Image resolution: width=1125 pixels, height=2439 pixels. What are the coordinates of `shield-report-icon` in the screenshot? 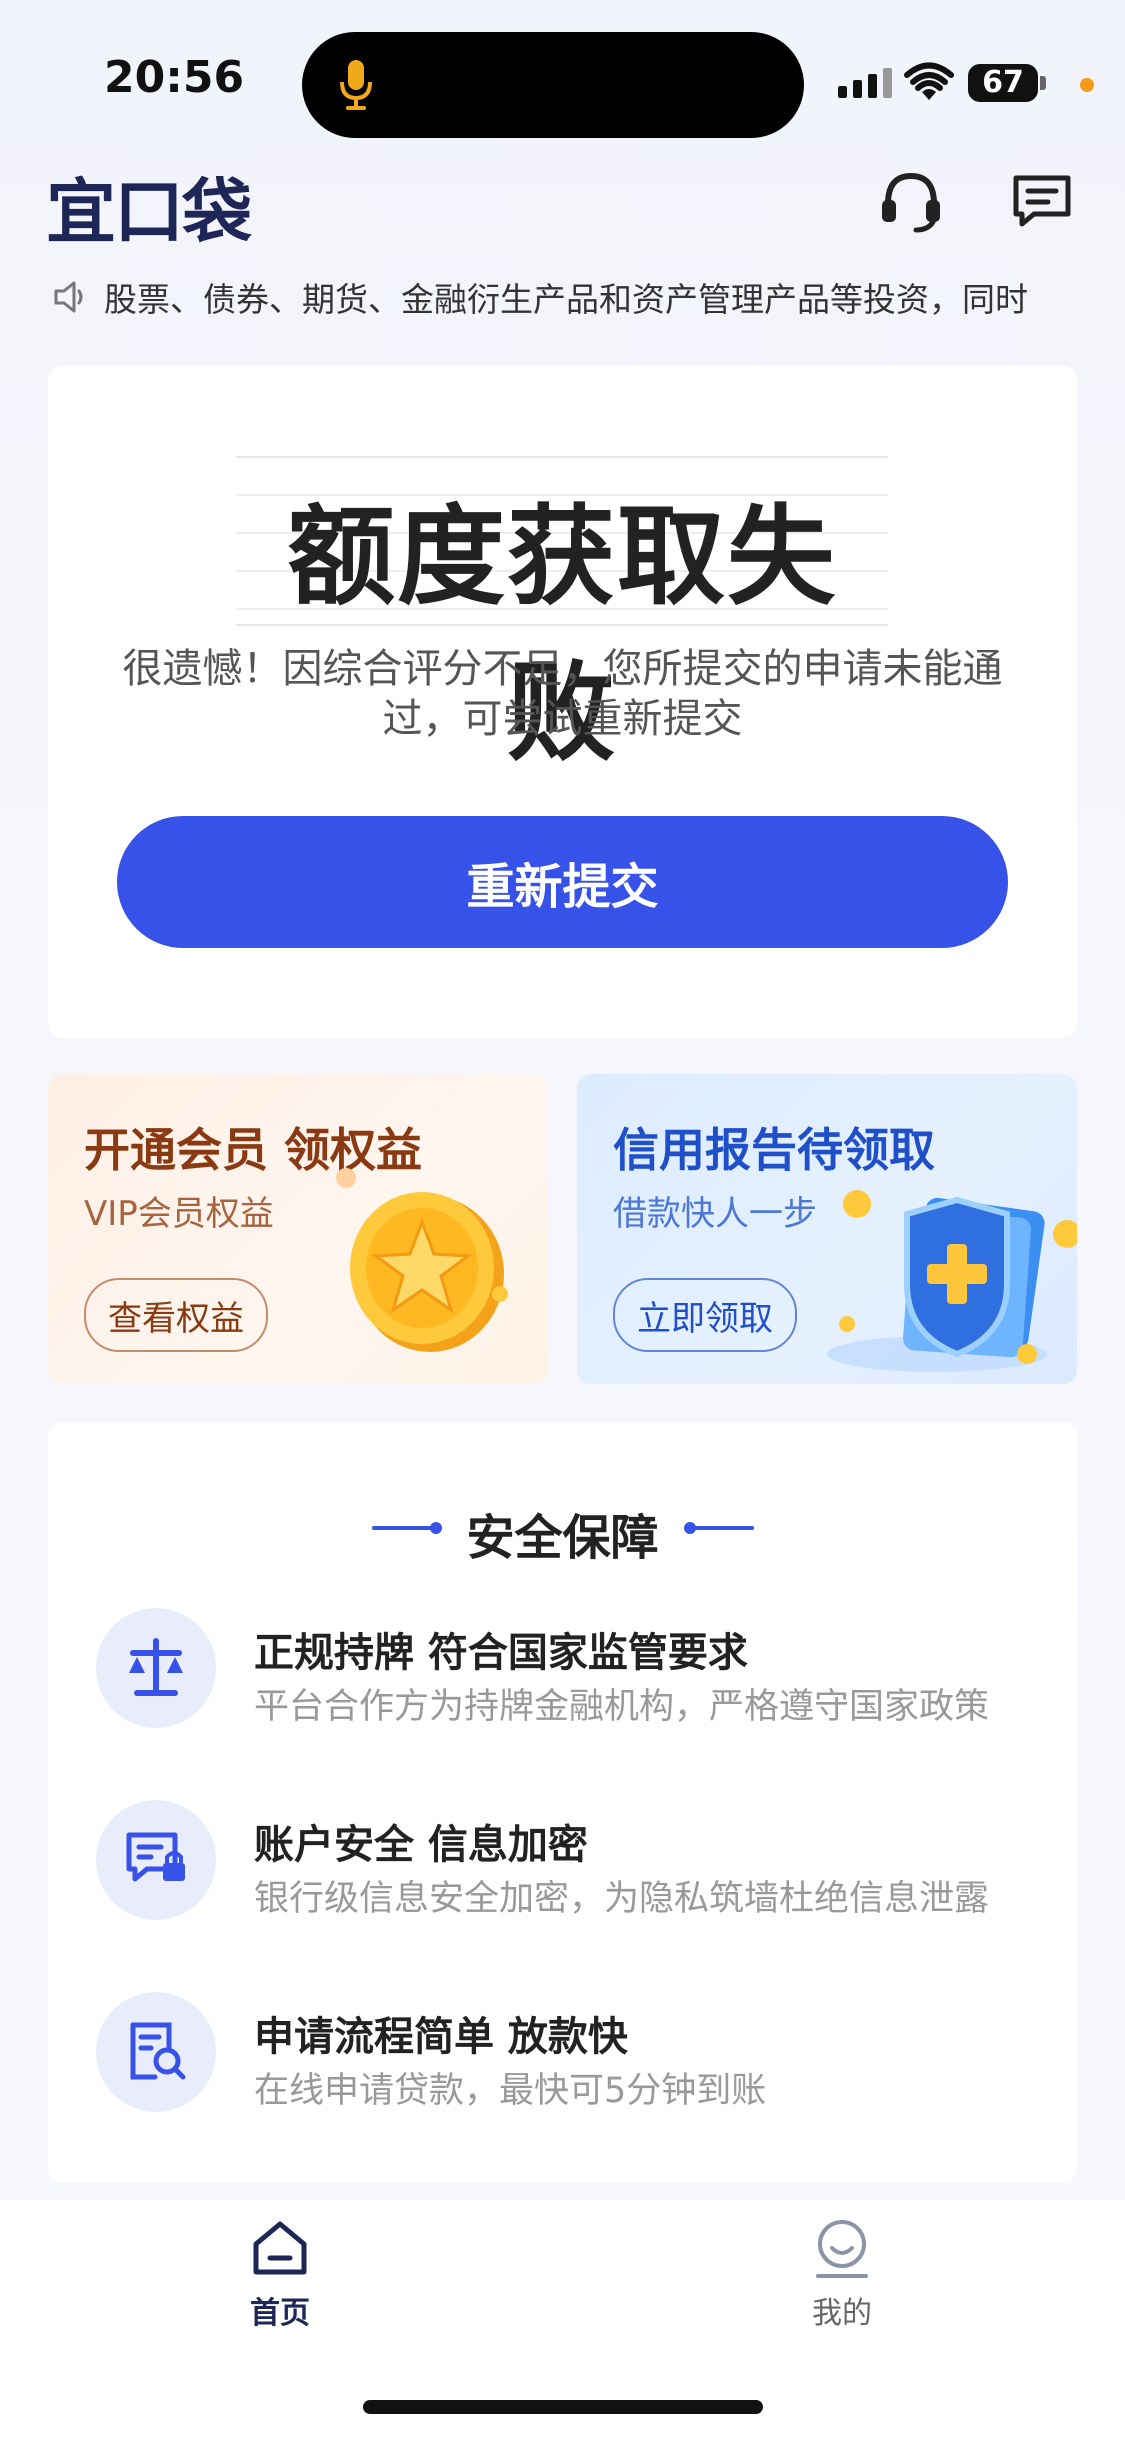 It's located at (952, 1281).